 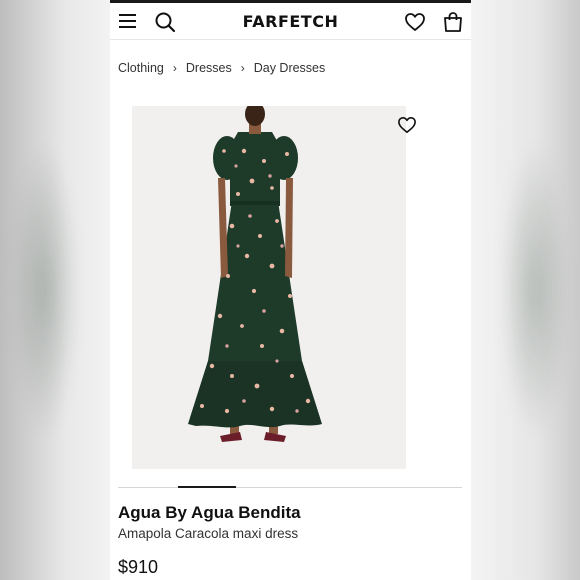 I want to click on breadcrumb-item-clothing: Clothing, so click(x=141, y=68).